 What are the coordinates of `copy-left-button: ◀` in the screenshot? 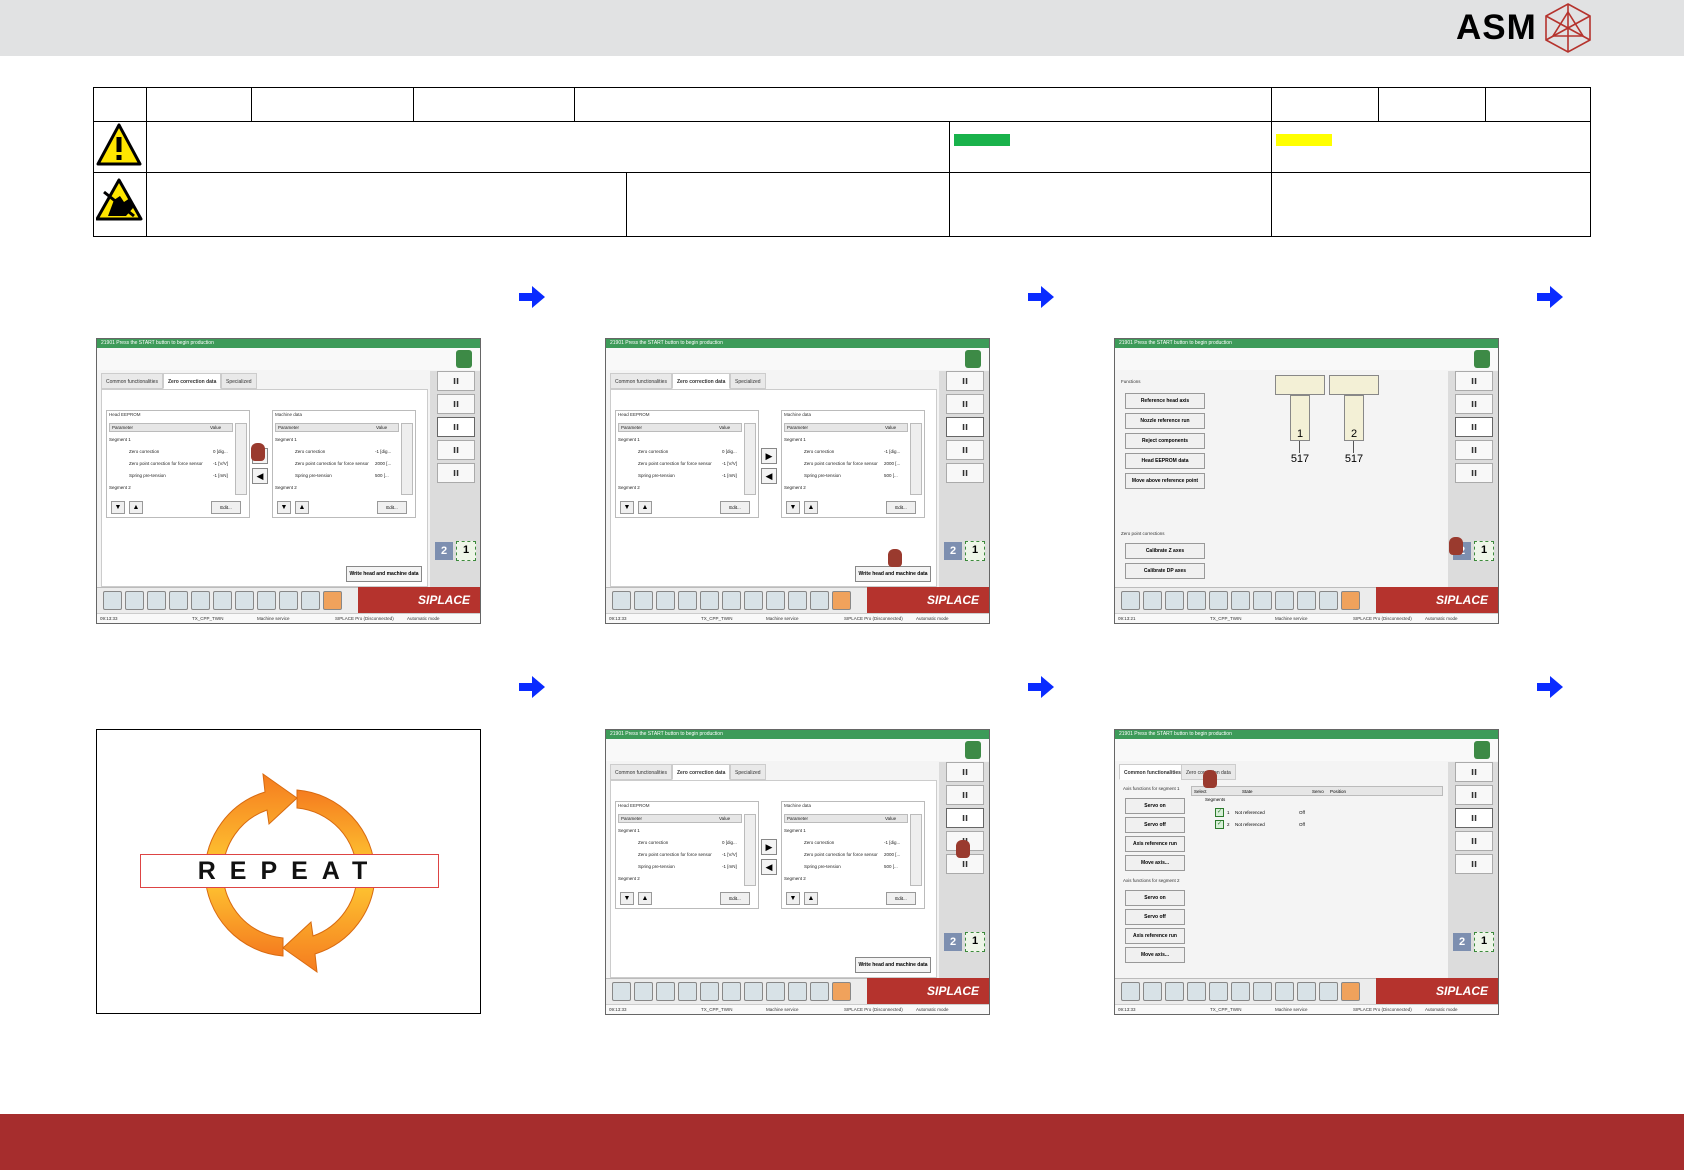 It's located at (769, 867).